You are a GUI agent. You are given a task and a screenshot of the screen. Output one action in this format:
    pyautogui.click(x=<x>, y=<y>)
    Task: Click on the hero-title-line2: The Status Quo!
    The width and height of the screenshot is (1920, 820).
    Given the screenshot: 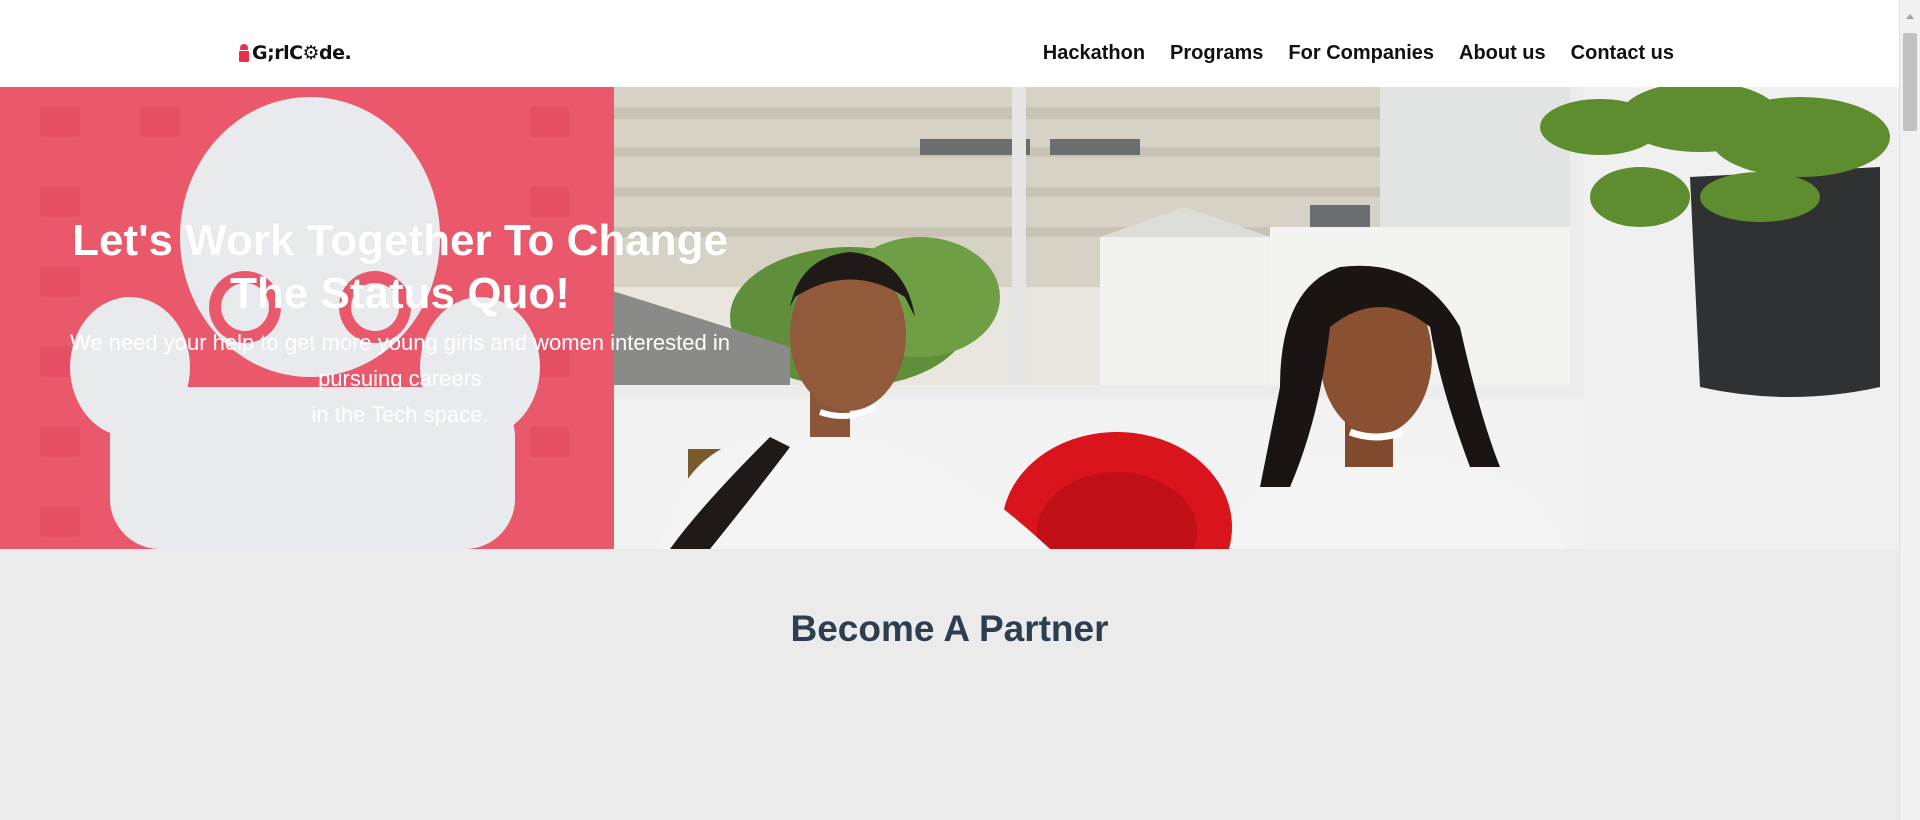 What is the action you would take?
    pyautogui.click(x=400, y=293)
    